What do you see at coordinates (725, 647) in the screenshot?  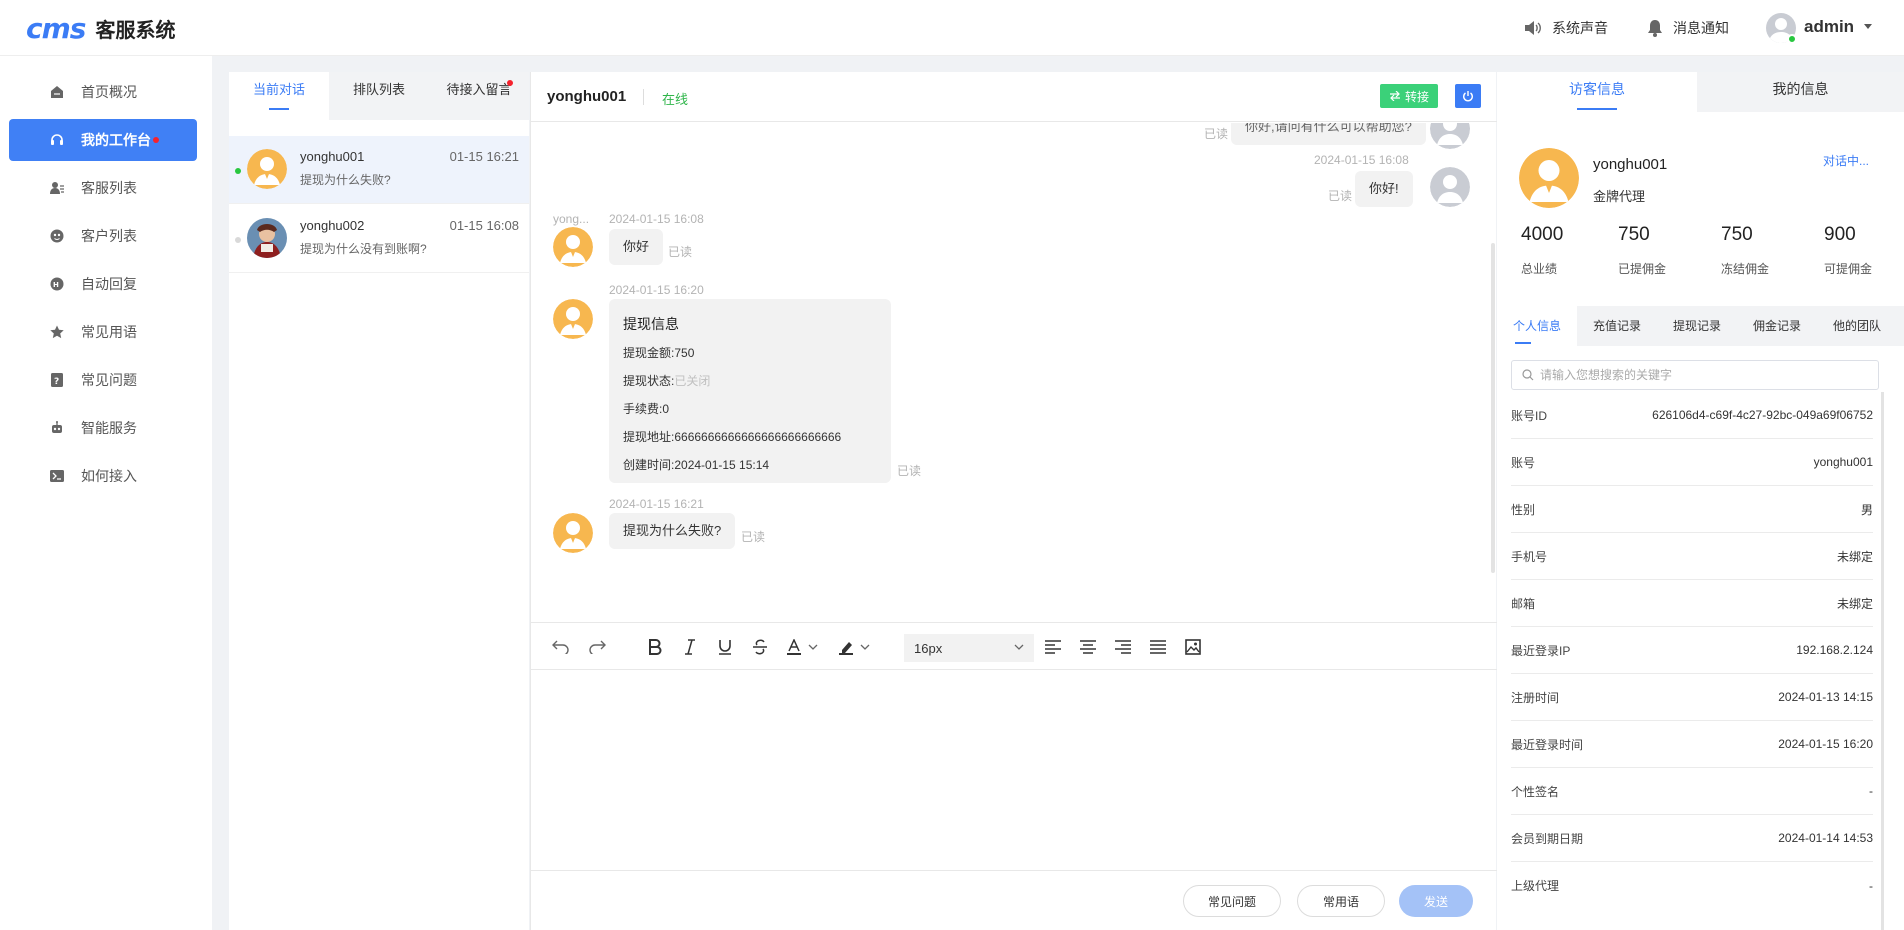 I see `underline-button` at bounding box center [725, 647].